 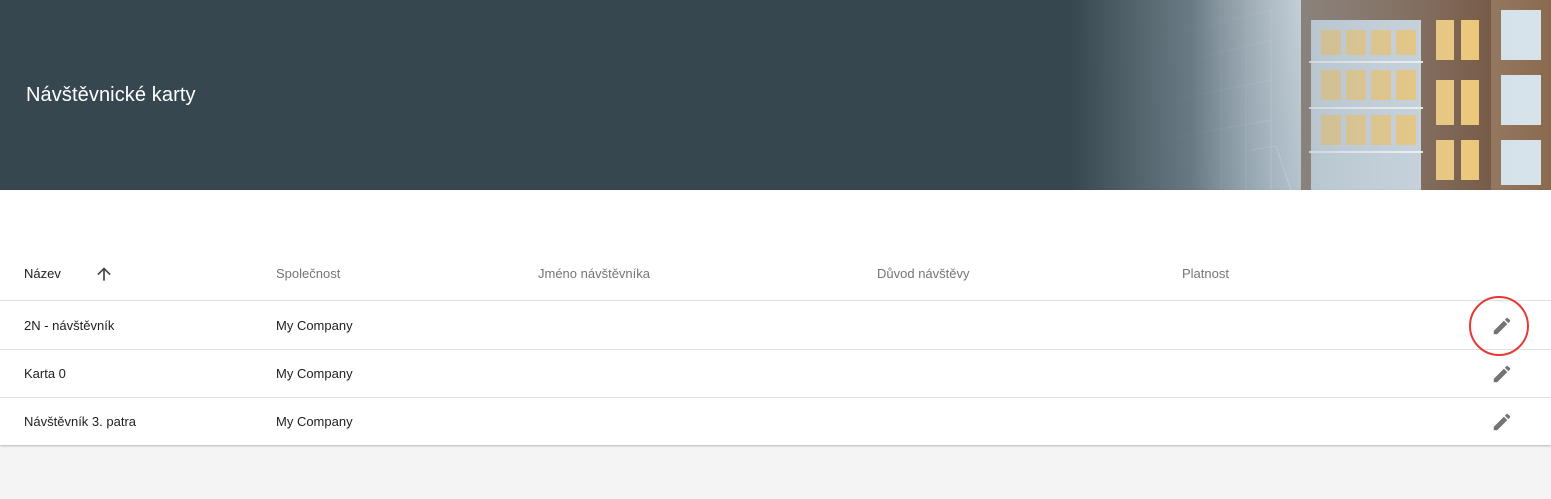 I want to click on cell-name: 2N - návštěvník, so click(x=69, y=325).